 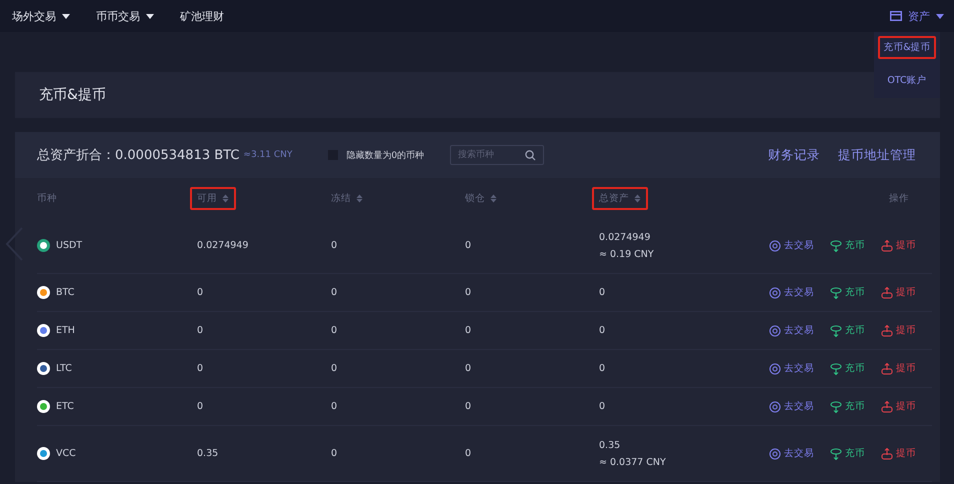 I want to click on column-header: 总资产, so click(x=620, y=198).